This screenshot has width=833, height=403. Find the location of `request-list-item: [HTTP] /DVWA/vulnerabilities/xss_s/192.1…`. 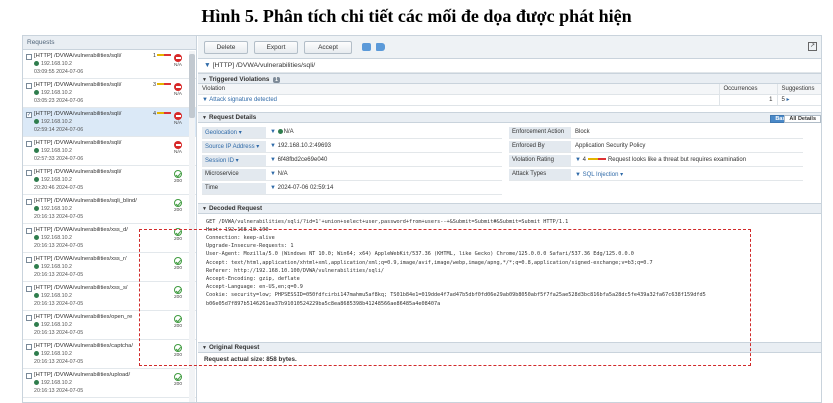

request-list-item: [HTTP] /DVWA/vulnerabilities/xss_s/192.1… is located at coordinates (109, 296).